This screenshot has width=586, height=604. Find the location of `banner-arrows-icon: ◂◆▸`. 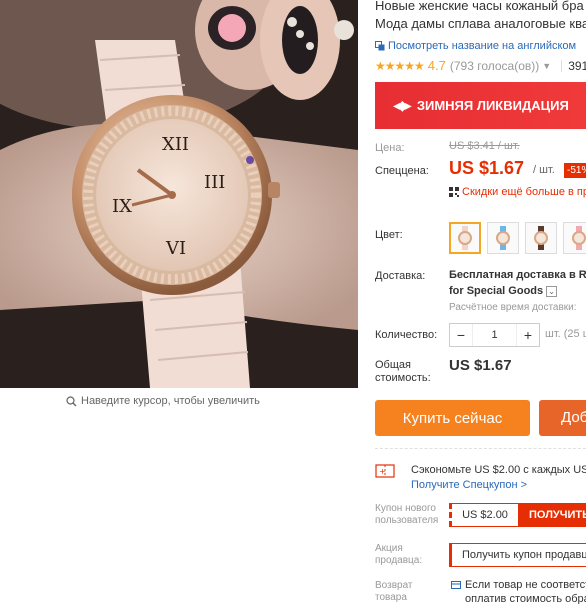

banner-arrows-icon: ◂◆▸ is located at coordinates (402, 105).